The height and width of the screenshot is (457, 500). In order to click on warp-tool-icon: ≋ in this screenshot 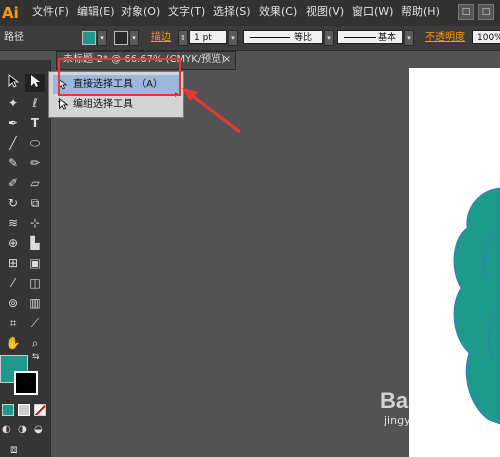, I will do `click(13, 223)`.